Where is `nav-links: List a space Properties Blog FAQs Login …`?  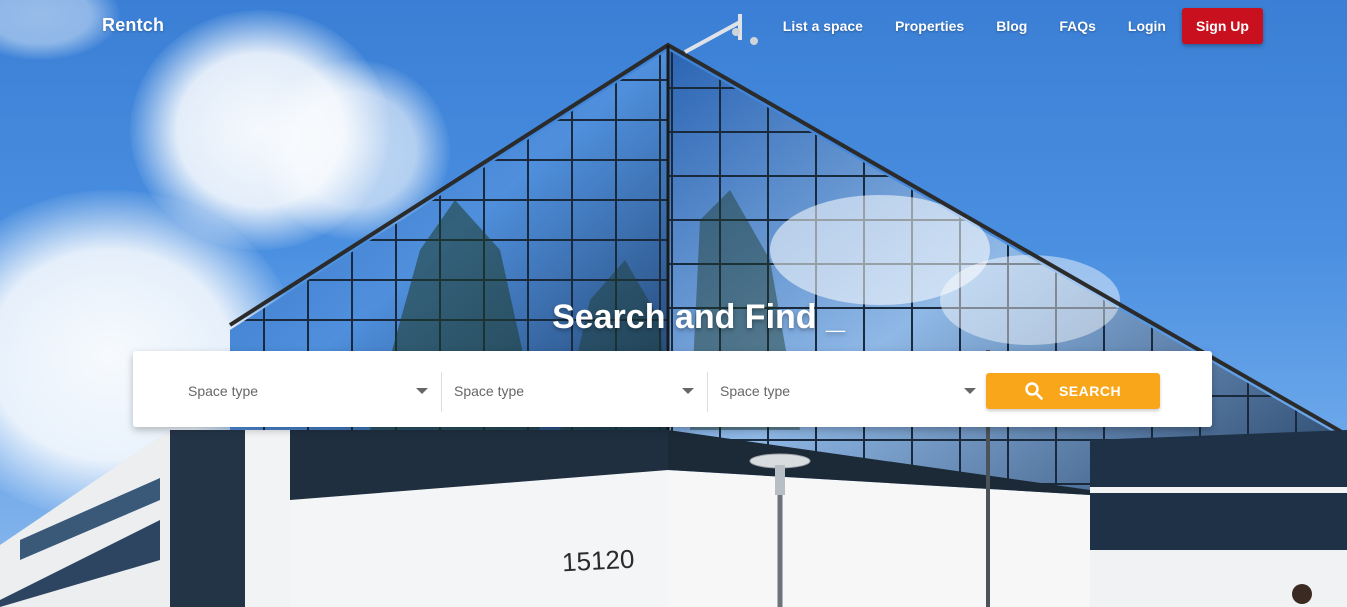
nav-links: List a space Properties Blog FAQs Login … is located at coordinates (1007, 26).